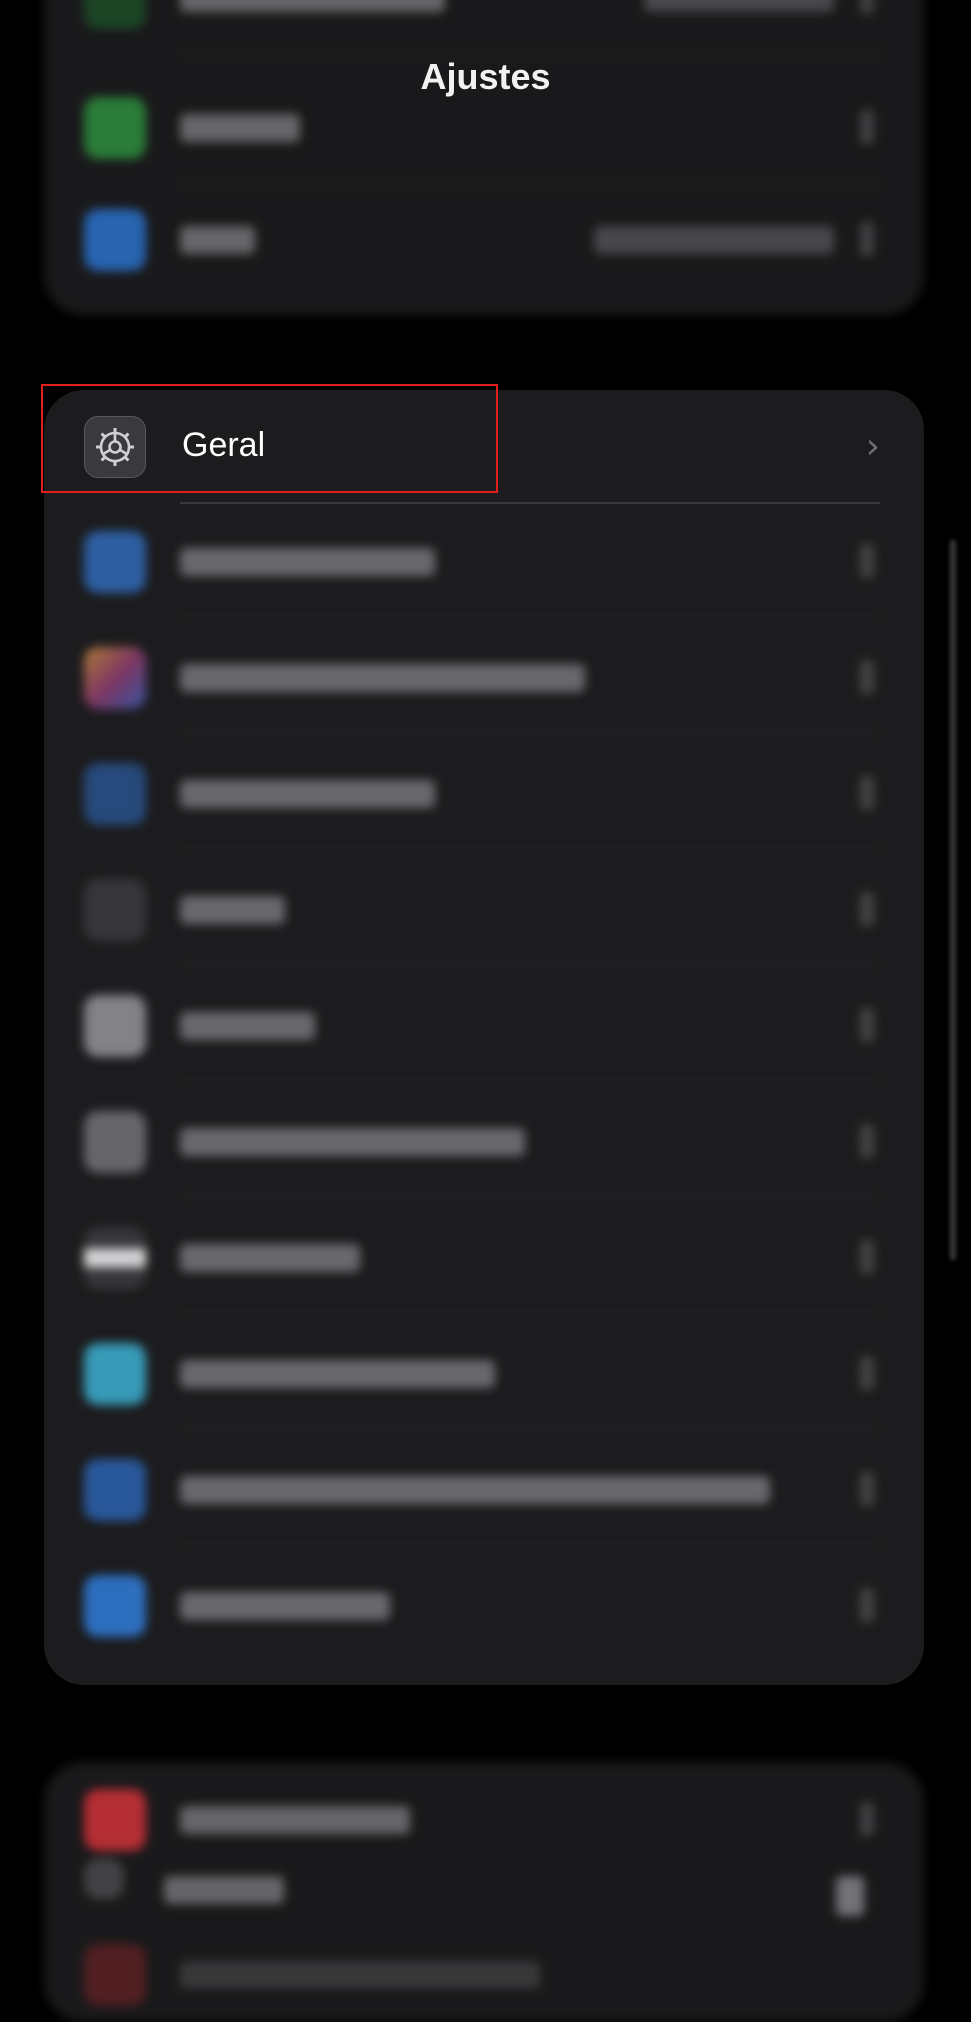 This screenshot has width=971, height=2022. I want to click on settings-group-bottom, so click(484, 1892).